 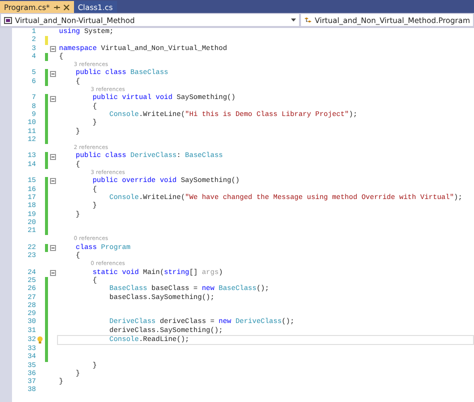 What do you see at coordinates (293, 20) in the screenshot?
I see `caret-icon` at bounding box center [293, 20].